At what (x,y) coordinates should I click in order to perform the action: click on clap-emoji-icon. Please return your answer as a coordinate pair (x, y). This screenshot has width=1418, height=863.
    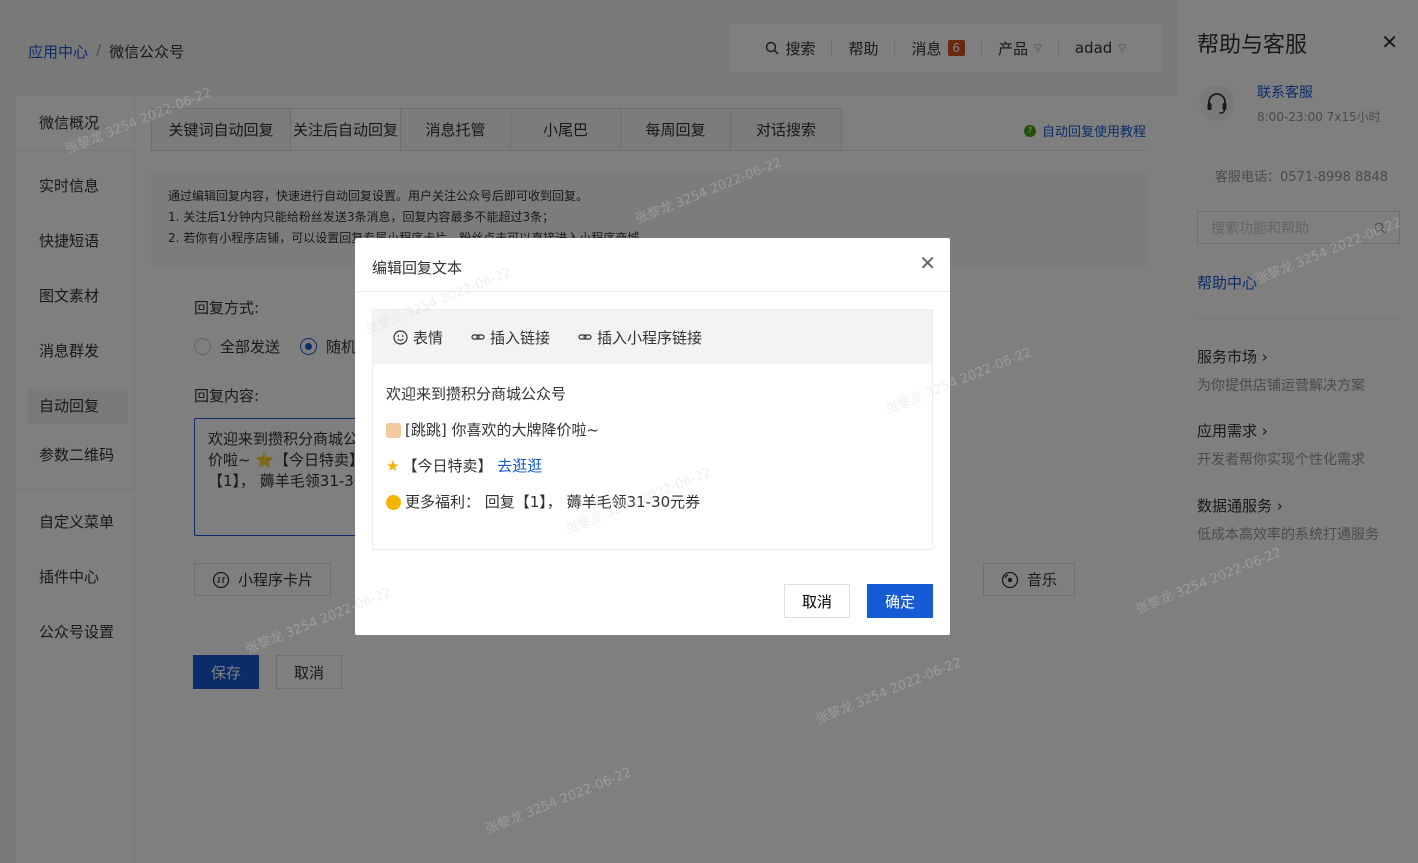
    Looking at the image, I should click on (393, 430).